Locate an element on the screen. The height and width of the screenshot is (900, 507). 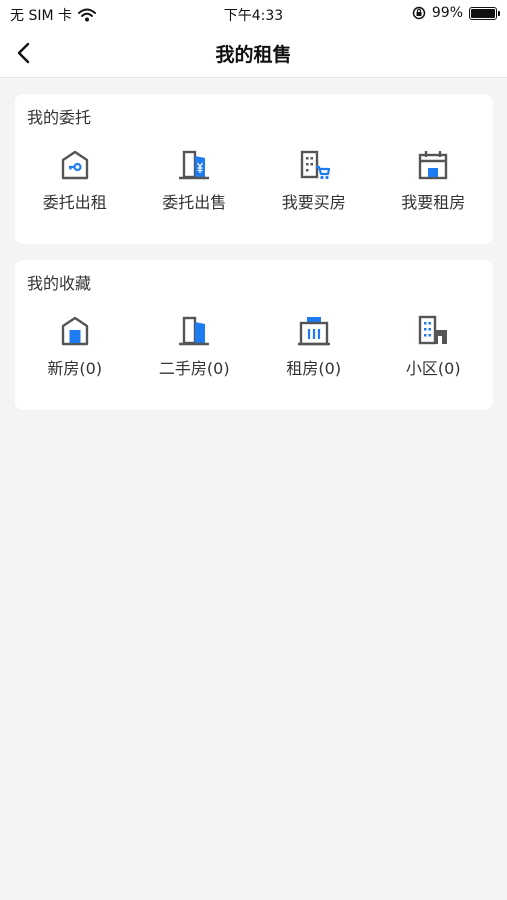
page-title: 我的租售 is located at coordinates (253, 55).